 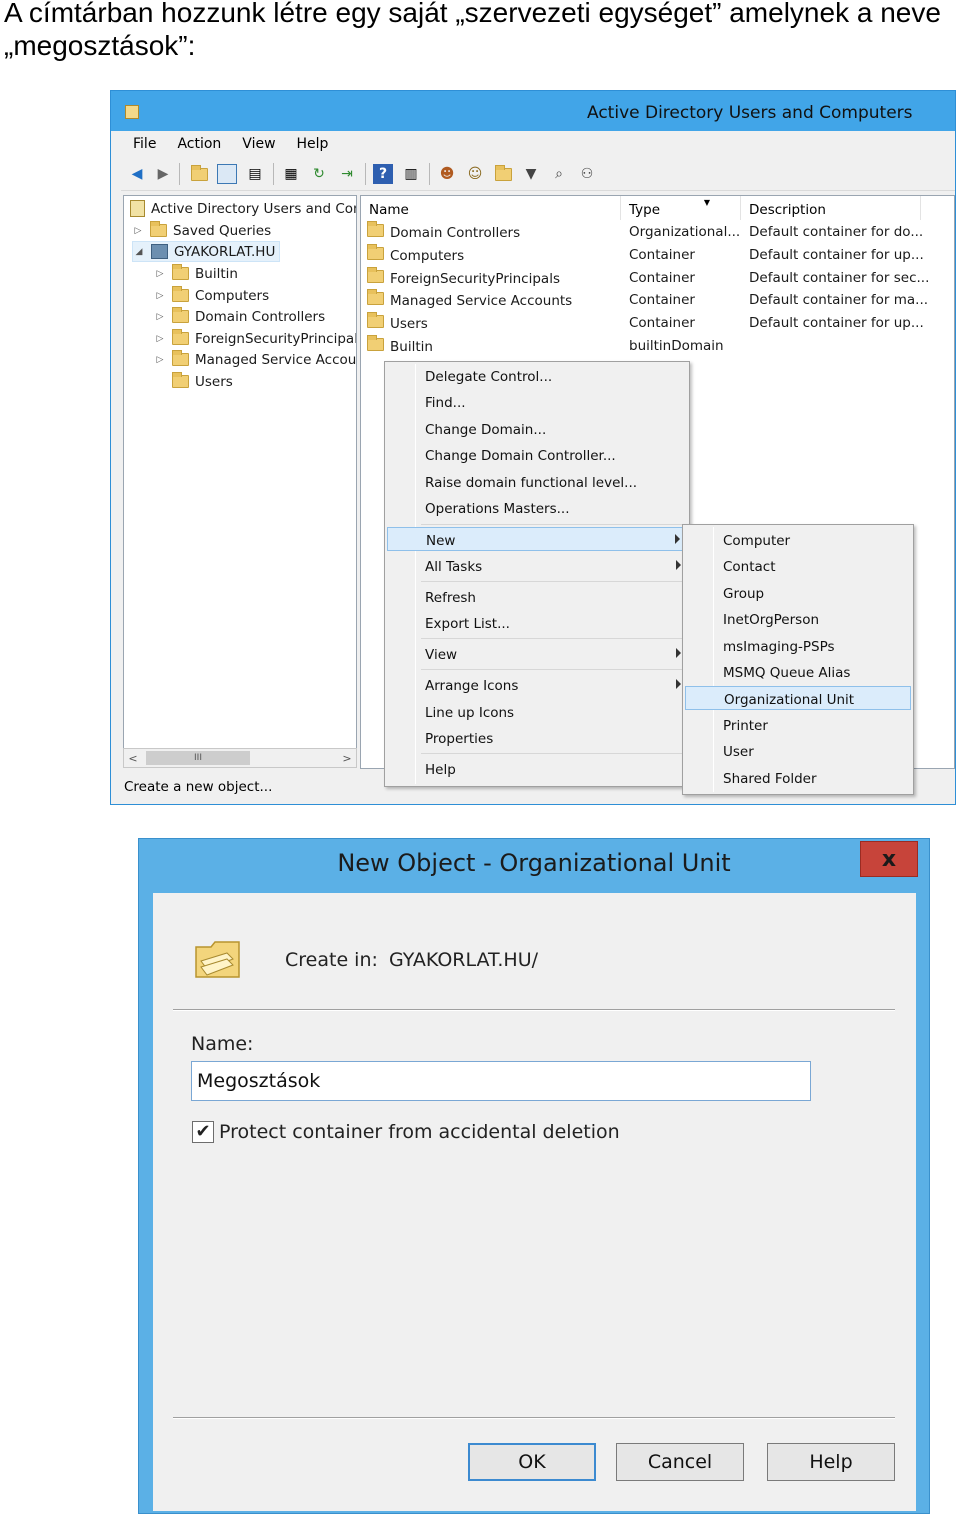 I want to click on new-group-icon: ☺, so click(x=475, y=174).